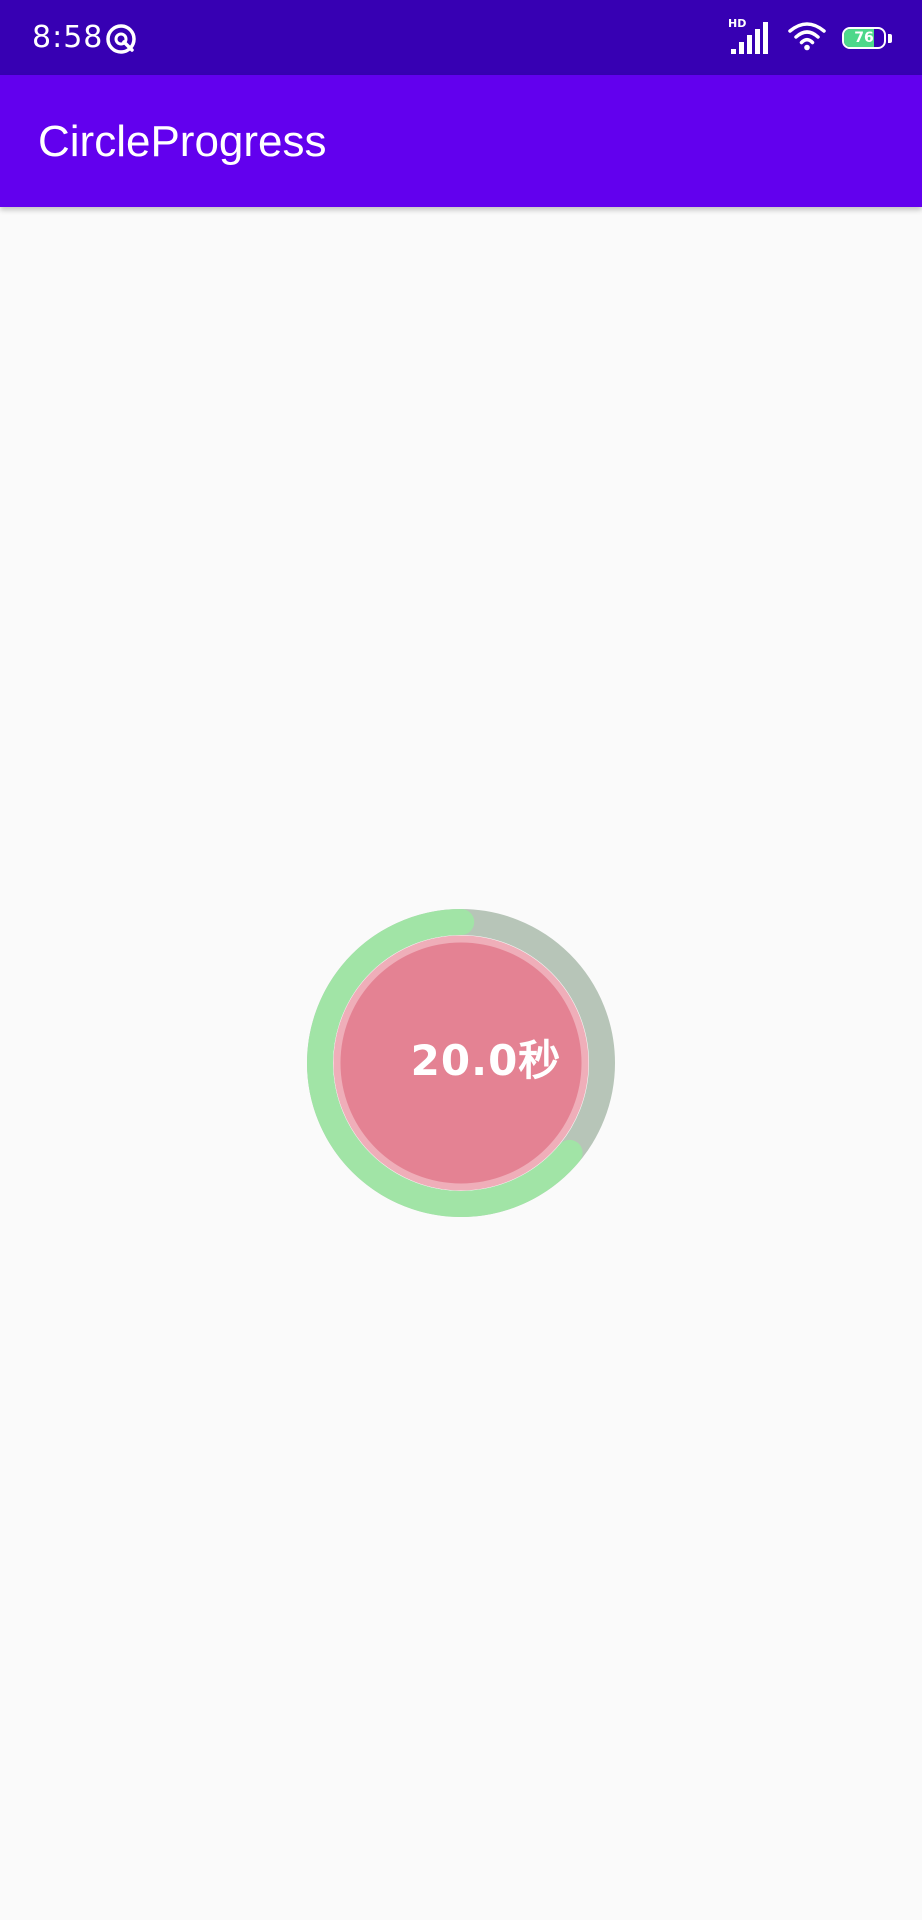 This screenshot has width=922, height=1920. Describe the element at coordinates (750, 37) in the screenshot. I see `cellular-signal-icon: HD` at that location.